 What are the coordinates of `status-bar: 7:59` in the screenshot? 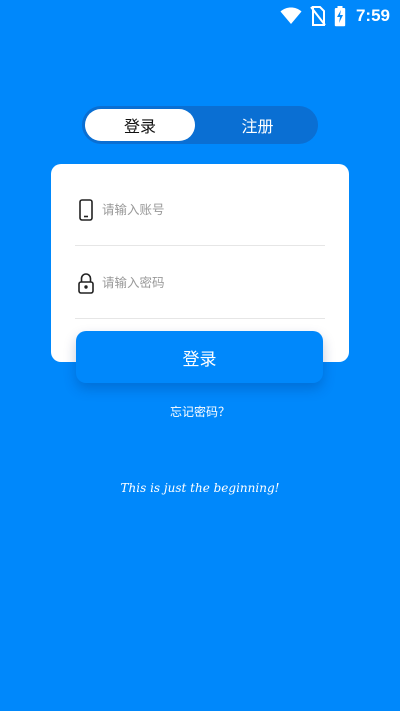 It's located at (335, 16).